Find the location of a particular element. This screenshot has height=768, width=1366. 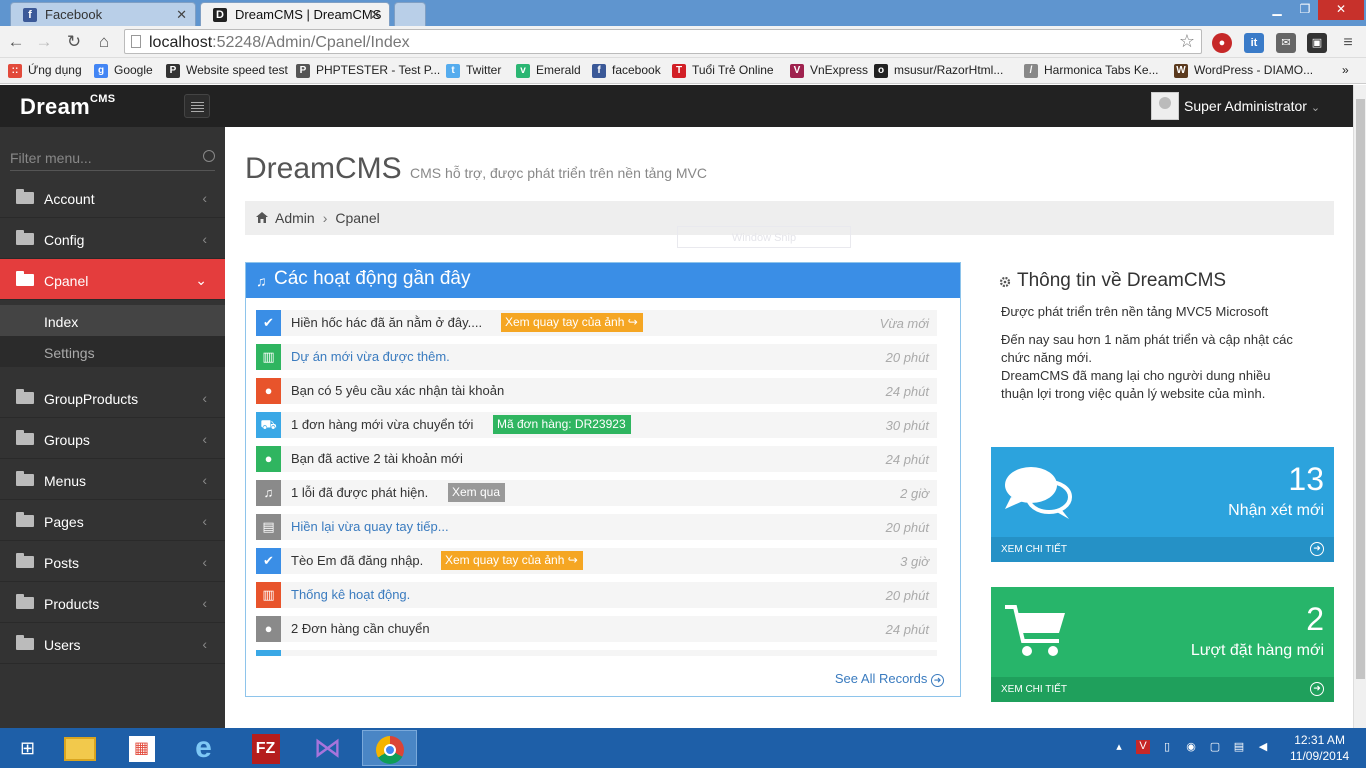

new-tab-button is located at coordinates (410, 14).